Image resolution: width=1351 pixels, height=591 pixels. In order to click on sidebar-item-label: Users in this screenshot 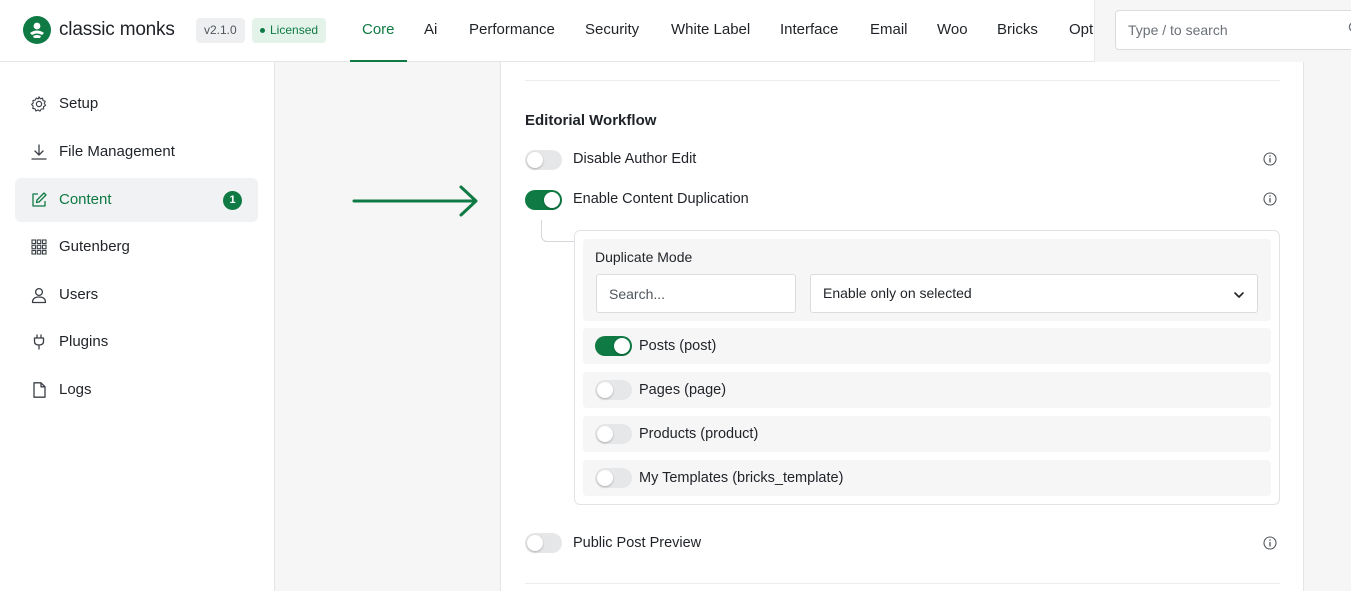, I will do `click(79, 294)`.